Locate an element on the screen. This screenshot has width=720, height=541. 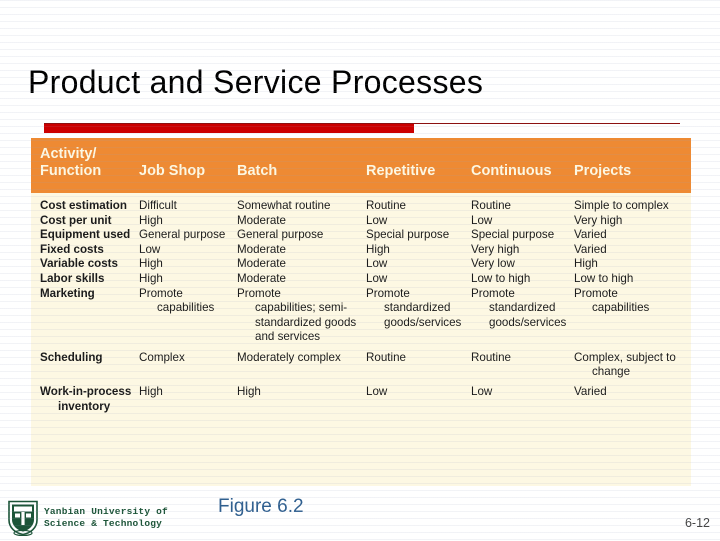
page-number: 6-12 is located at coordinates (697, 523).